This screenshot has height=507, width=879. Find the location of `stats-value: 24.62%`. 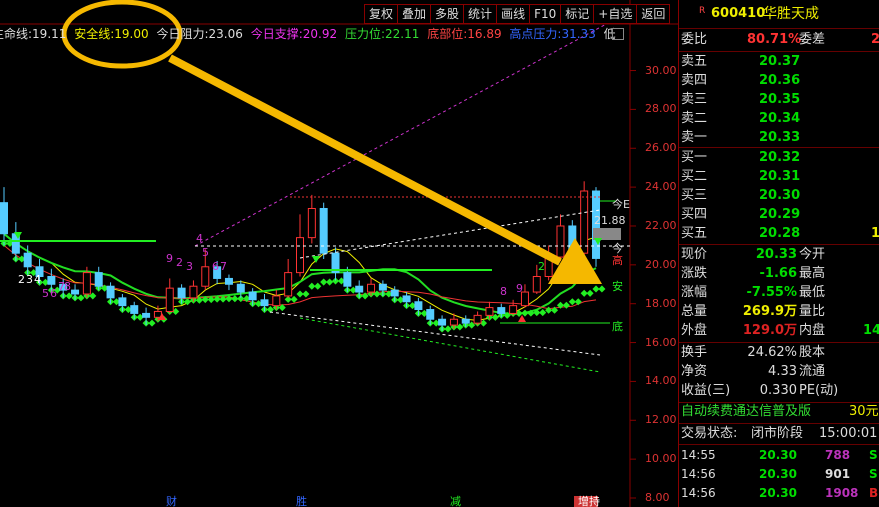

stats-value: 24.62% is located at coordinates (772, 352).